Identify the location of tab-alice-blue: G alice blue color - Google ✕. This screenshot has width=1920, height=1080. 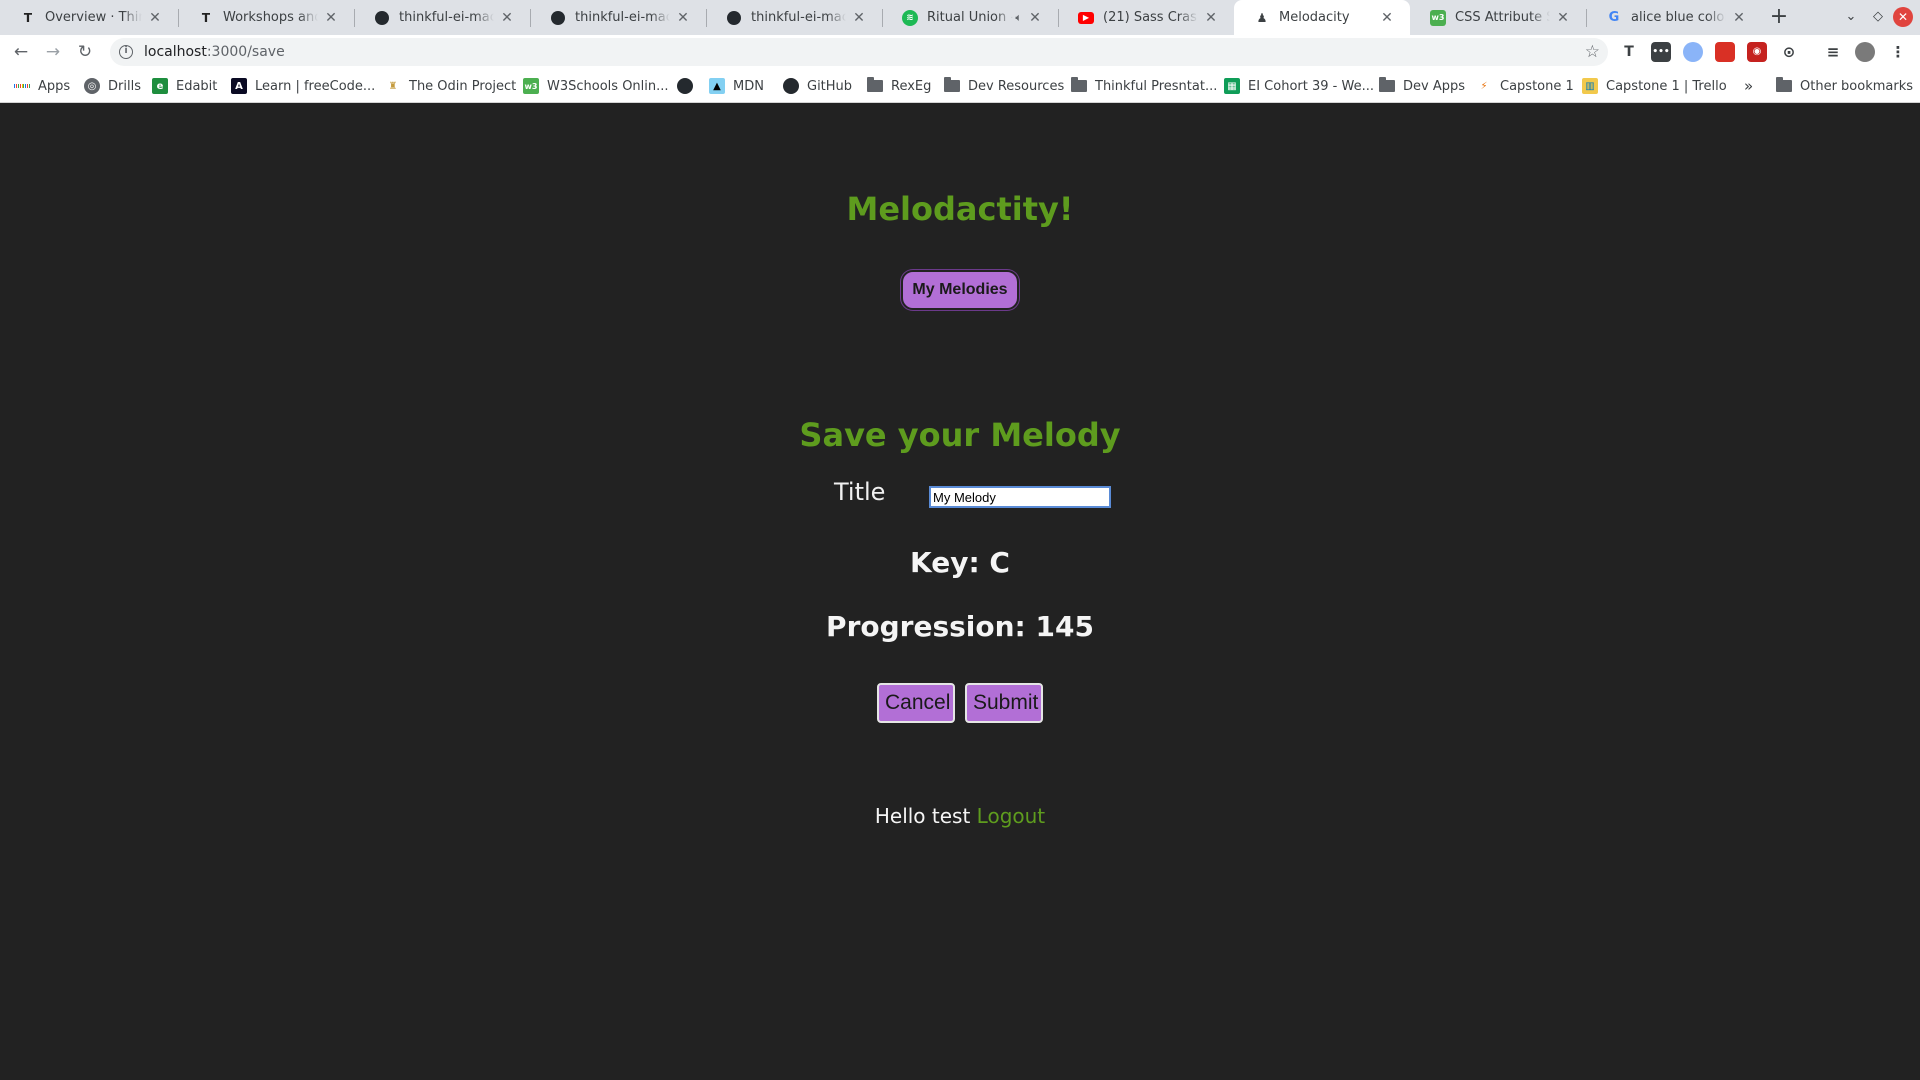
(1674, 17).